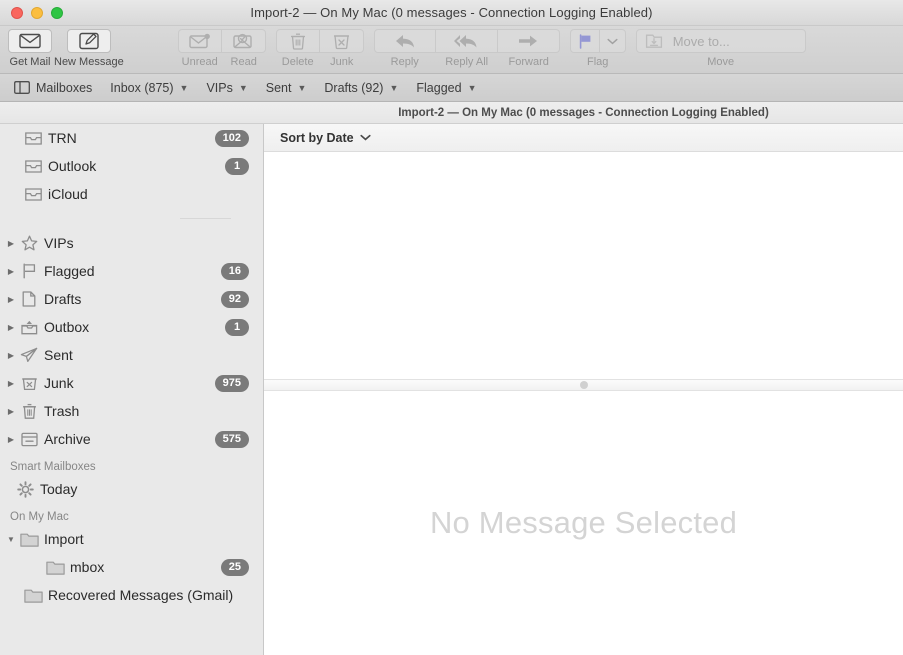  Describe the element at coordinates (297, 41) in the screenshot. I see `trash-icon` at that location.